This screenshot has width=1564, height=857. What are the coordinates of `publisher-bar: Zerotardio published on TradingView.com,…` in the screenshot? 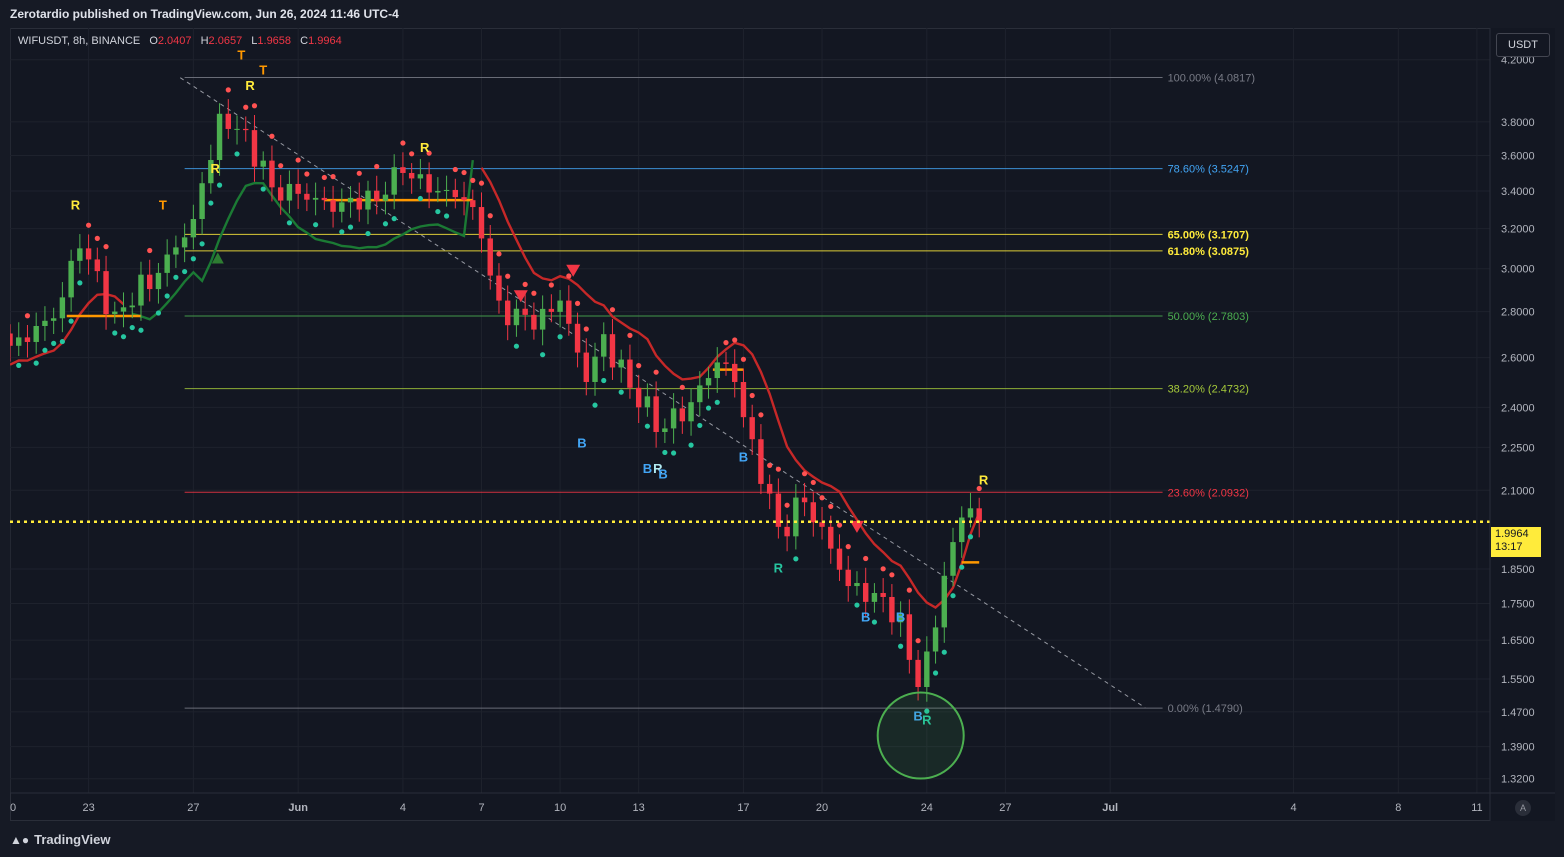 It's located at (782, 14).